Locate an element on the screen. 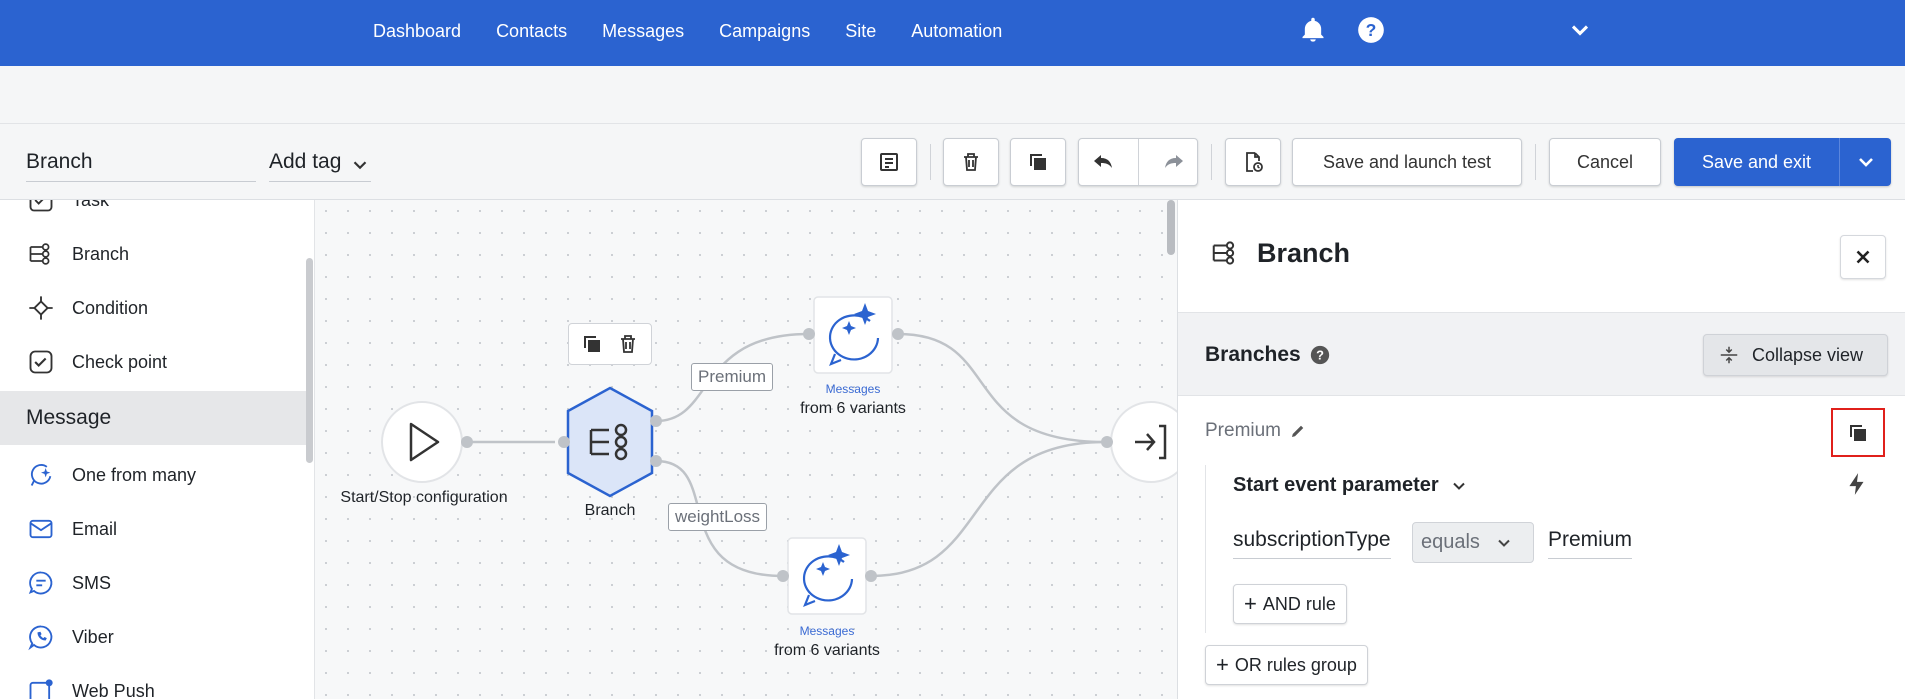 The image size is (1905, 699). nav-messages: Messages is located at coordinates (643, 31).